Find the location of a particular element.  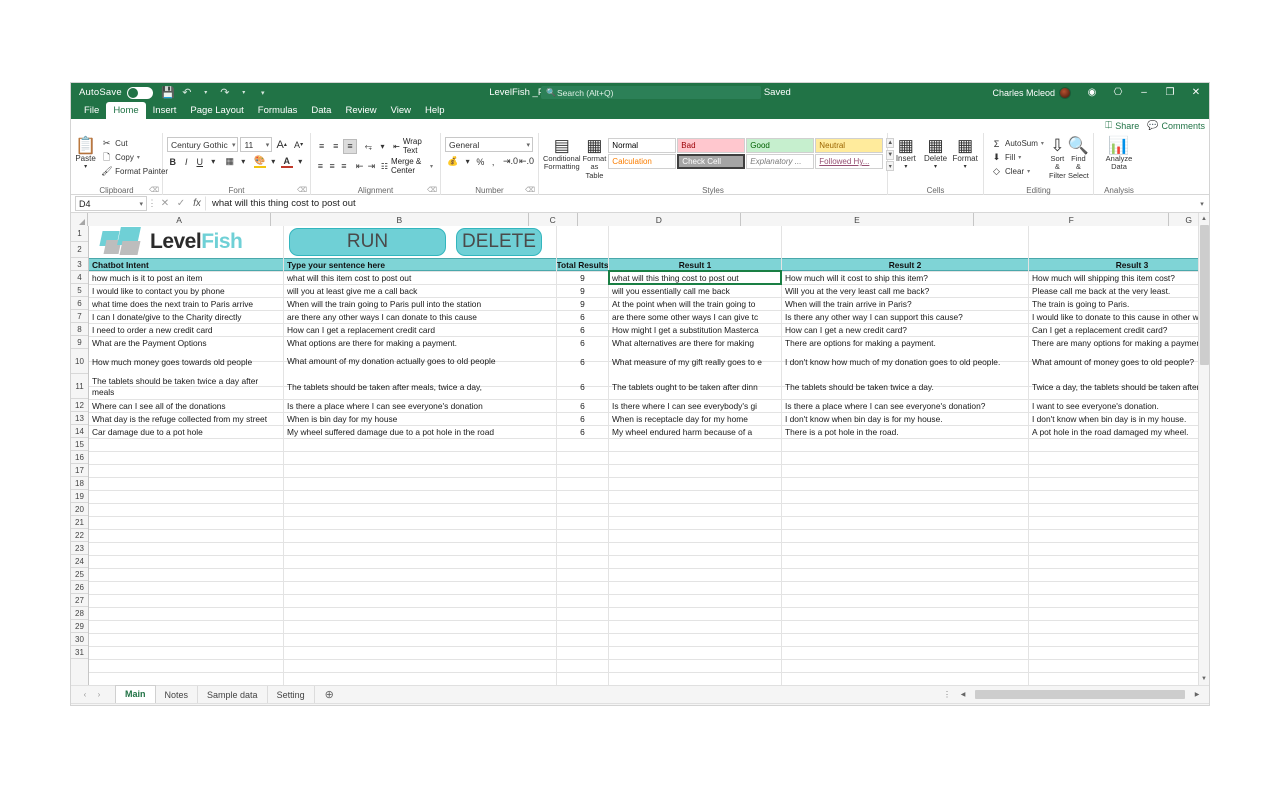

header-result-2: Result 2 is located at coordinates (905, 264).